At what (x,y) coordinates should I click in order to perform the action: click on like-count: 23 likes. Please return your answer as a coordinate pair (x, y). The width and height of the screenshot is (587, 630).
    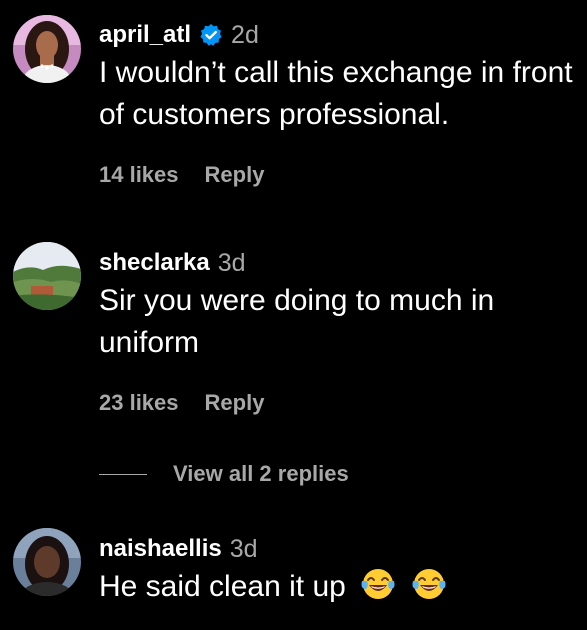
    Looking at the image, I should click on (139, 403).